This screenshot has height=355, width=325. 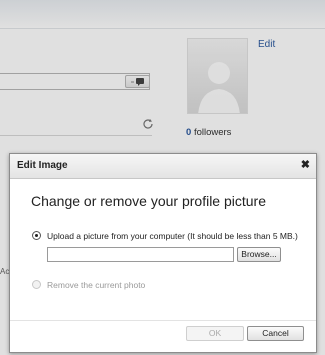 What do you see at coordinates (149, 201) in the screenshot?
I see `dialog-heading: Change or remove your profile picture` at bounding box center [149, 201].